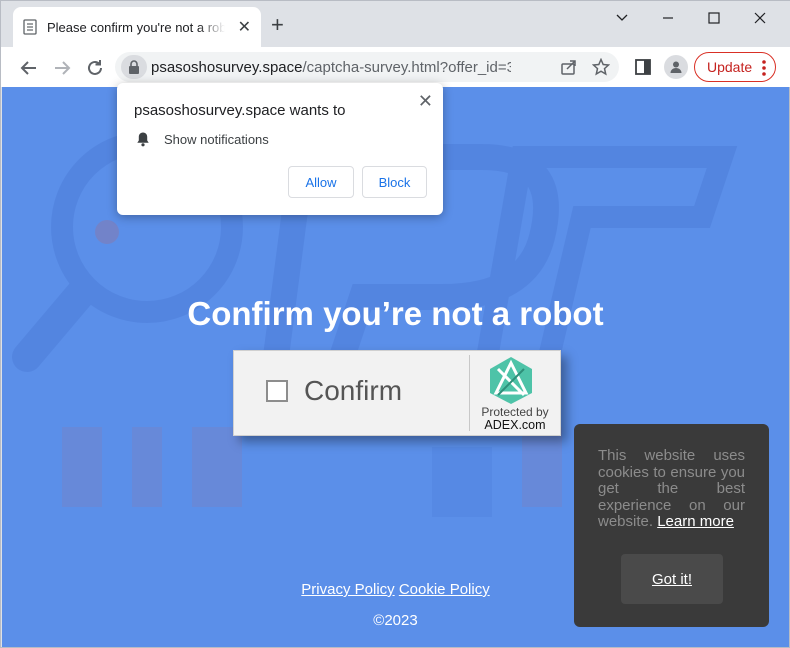 The width and height of the screenshot is (790, 648). What do you see at coordinates (764, 68) in the screenshot?
I see `more-vert-icon` at bounding box center [764, 68].